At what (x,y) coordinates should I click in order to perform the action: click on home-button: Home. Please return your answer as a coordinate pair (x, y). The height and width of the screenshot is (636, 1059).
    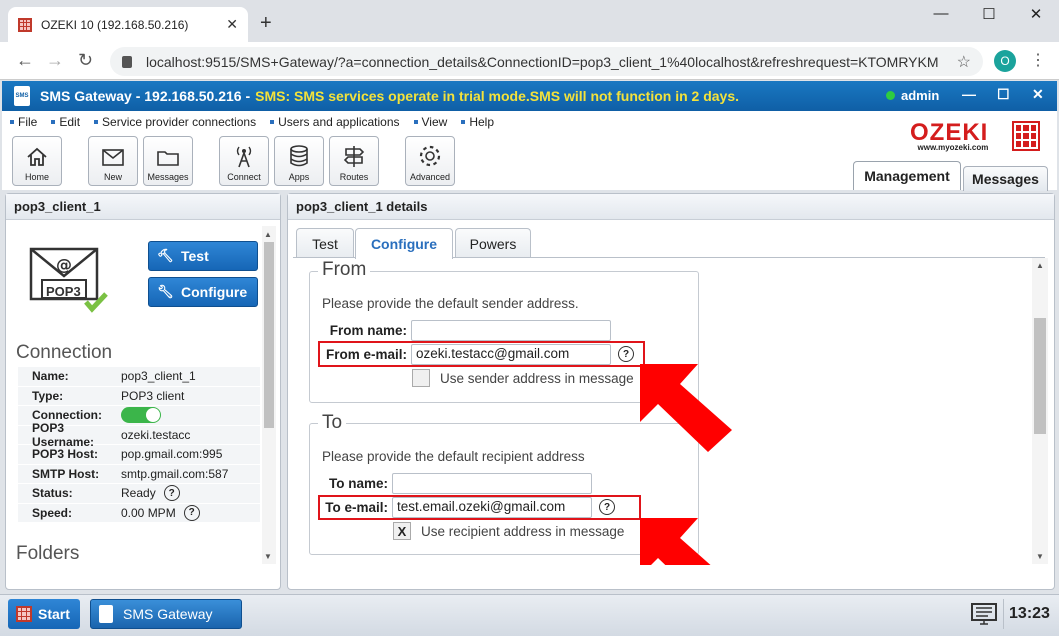
    Looking at the image, I should click on (37, 161).